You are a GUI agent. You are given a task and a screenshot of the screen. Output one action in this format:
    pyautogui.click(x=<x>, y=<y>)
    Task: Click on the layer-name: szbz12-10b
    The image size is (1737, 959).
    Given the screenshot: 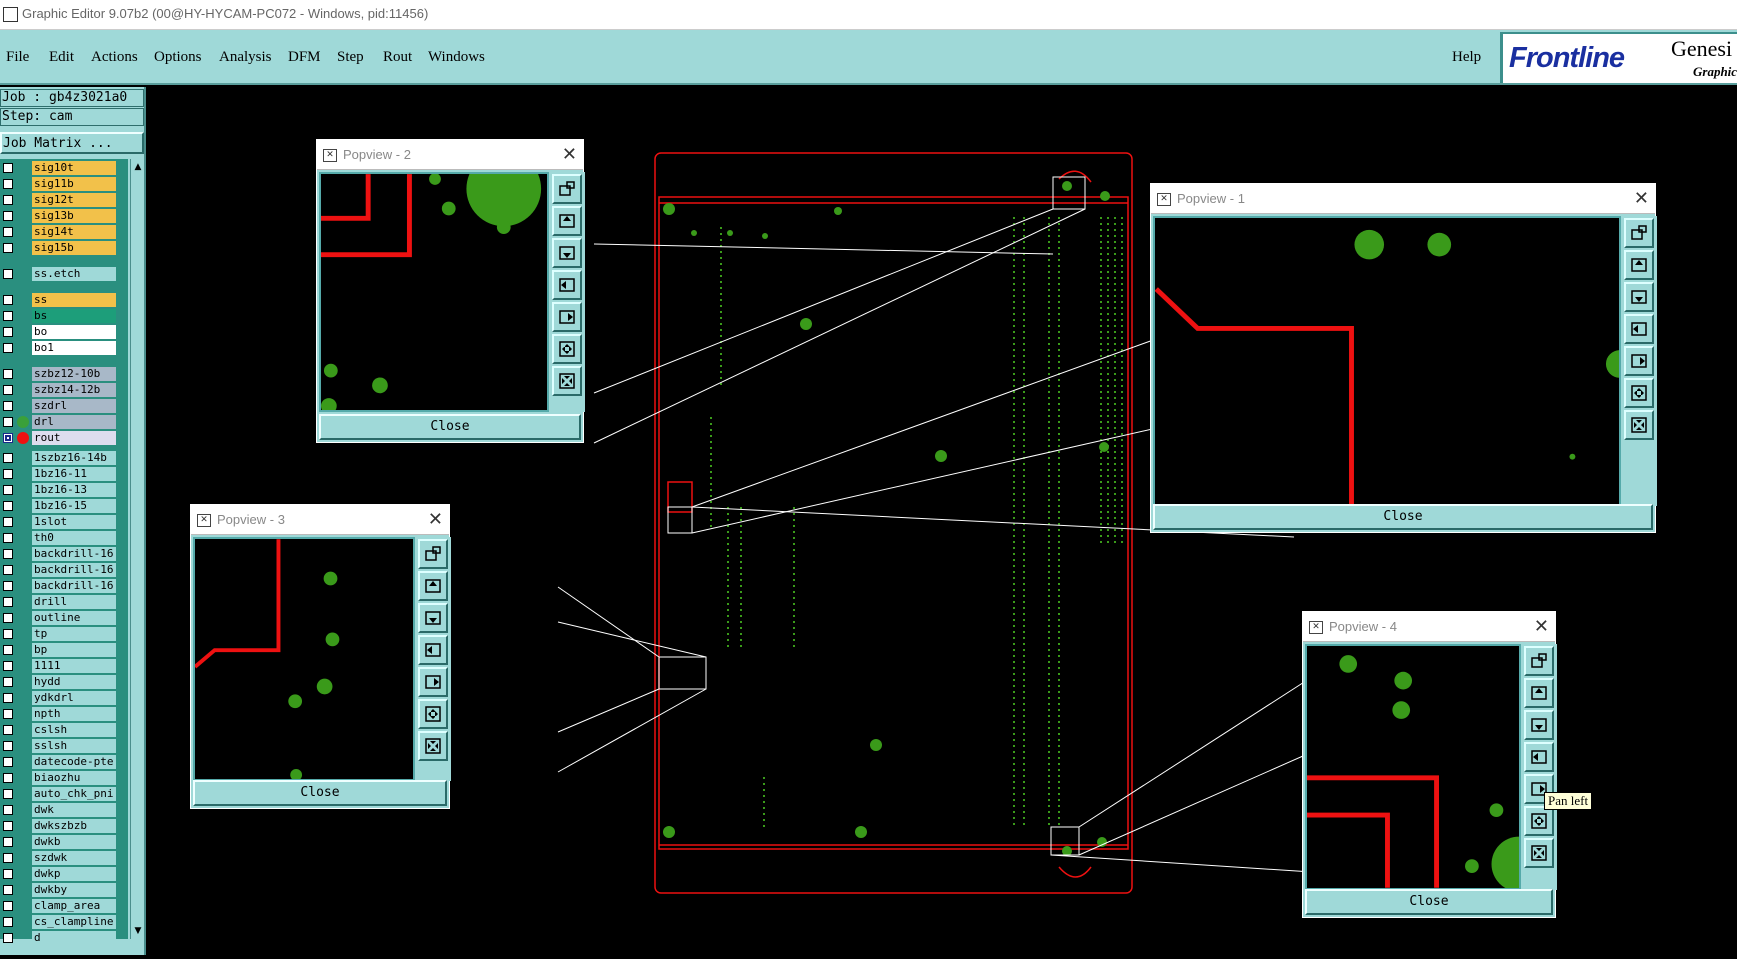 What is the action you would take?
    pyautogui.click(x=74, y=374)
    